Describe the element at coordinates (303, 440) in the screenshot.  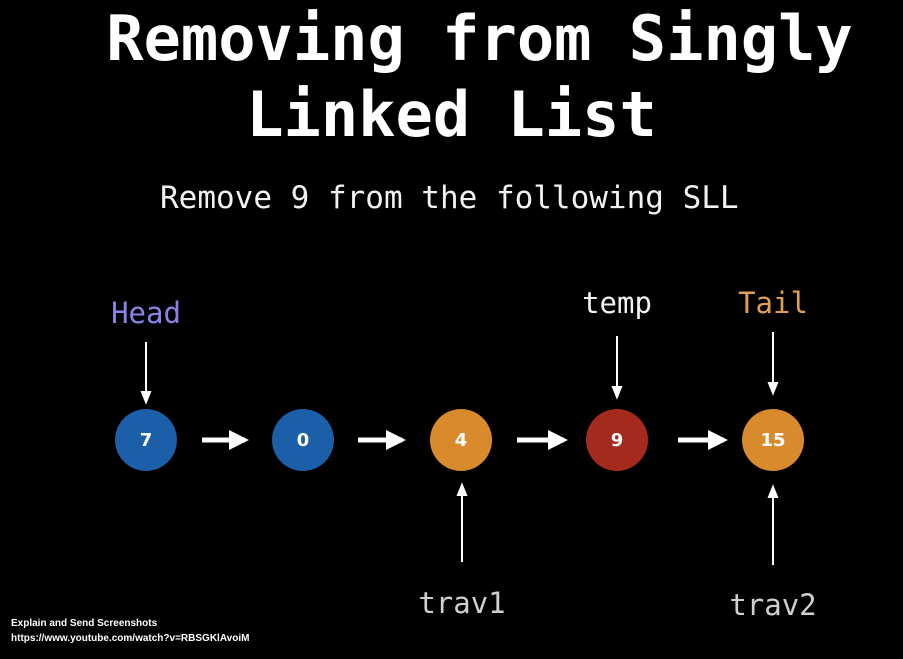
I see `node-0: 0` at that location.